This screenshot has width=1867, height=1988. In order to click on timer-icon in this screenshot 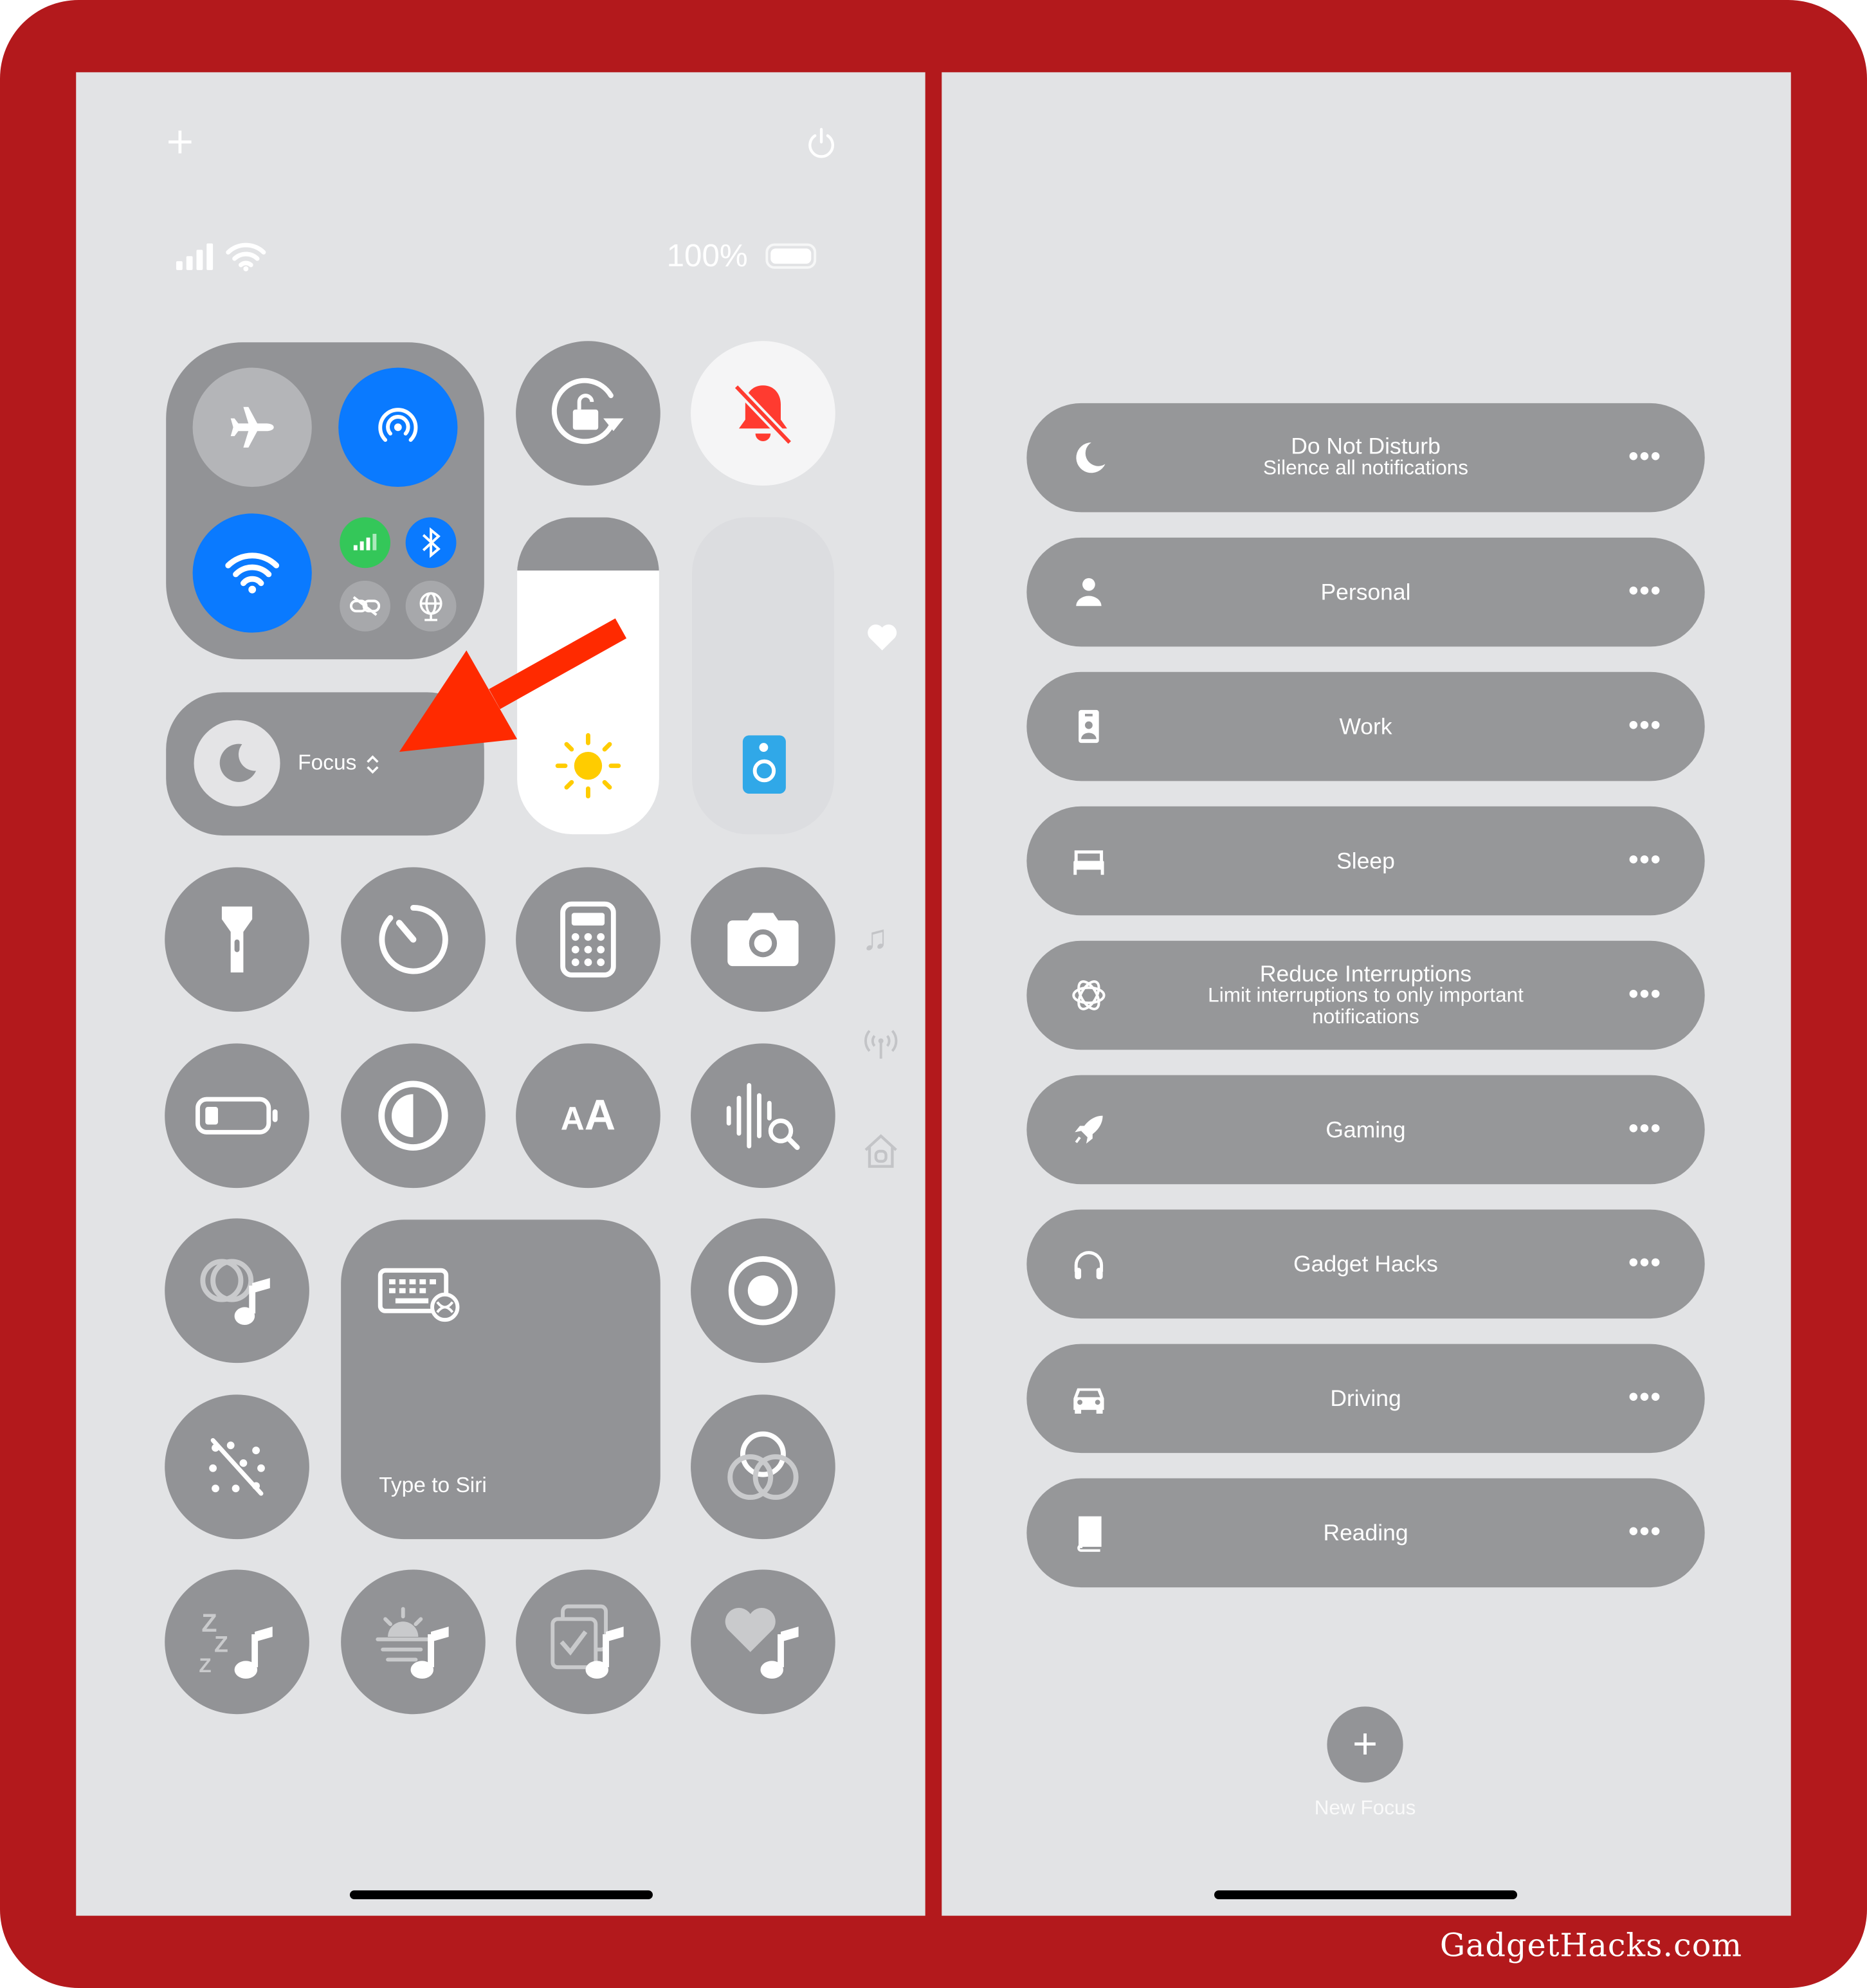, I will do `click(413, 939)`.